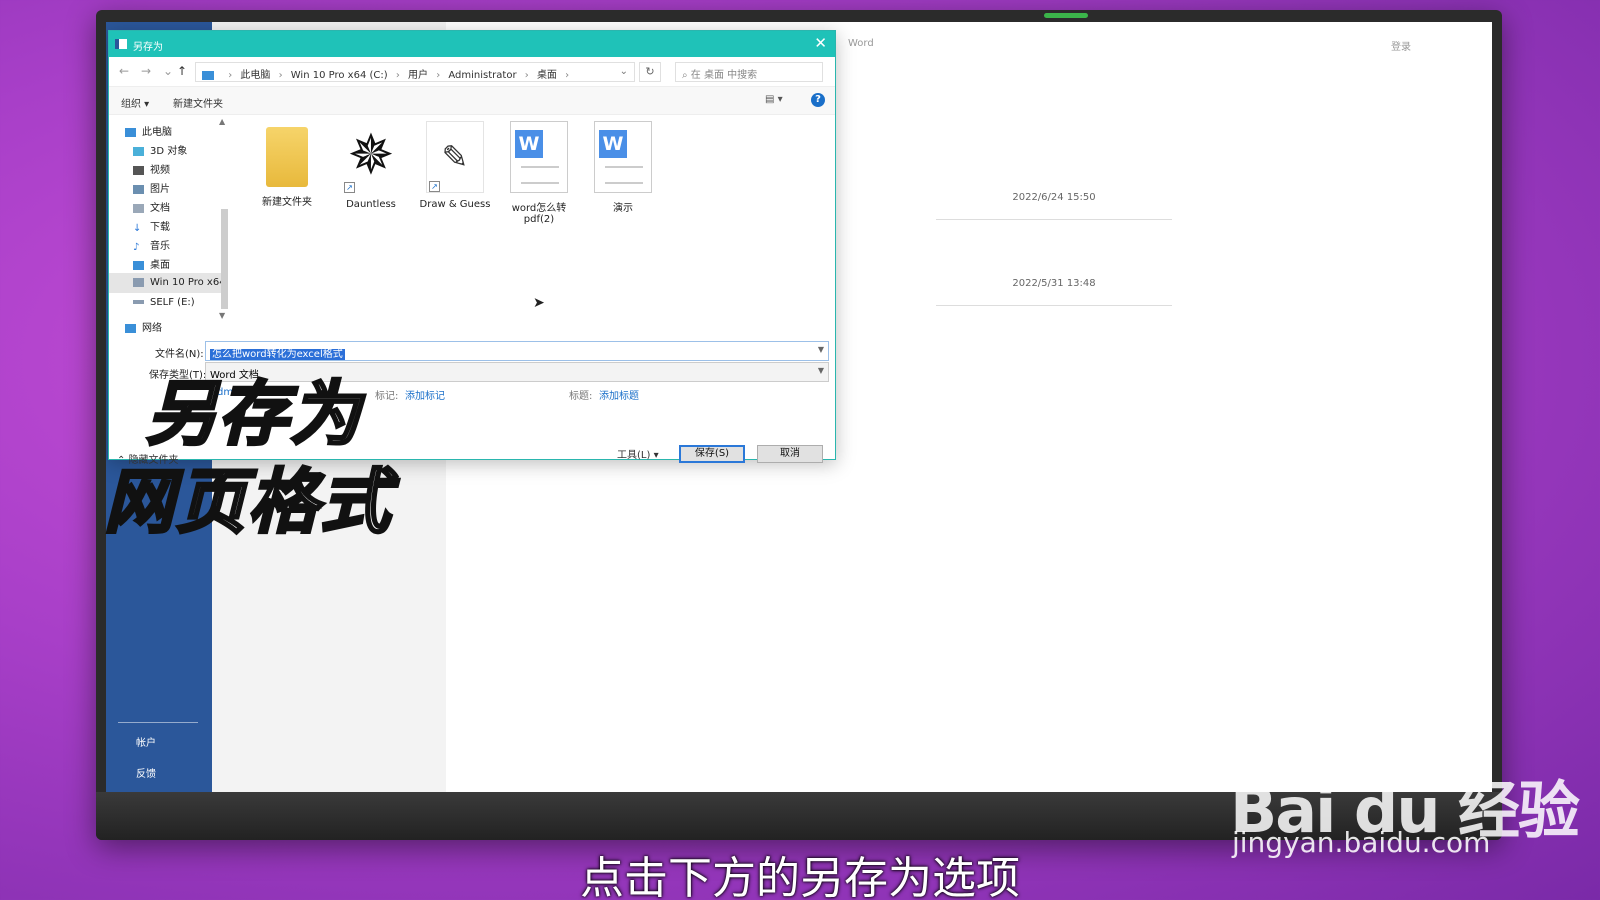 This screenshot has height=900, width=1600. Describe the element at coordinates (135, 102) in the screenshot. I see `organize-menu: 组织 ▾` at that location.